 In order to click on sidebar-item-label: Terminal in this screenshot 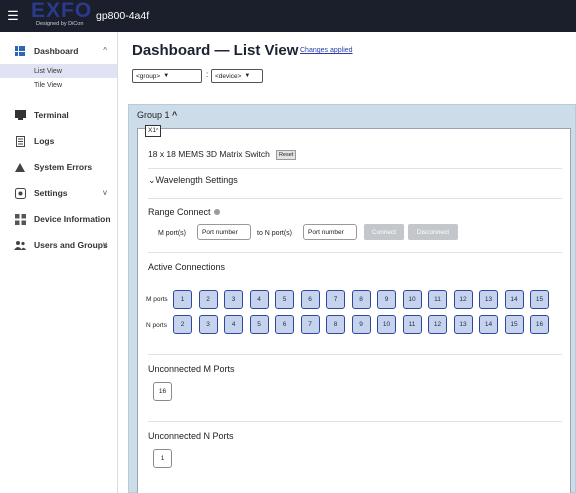, I will do `click(51, 115)`.